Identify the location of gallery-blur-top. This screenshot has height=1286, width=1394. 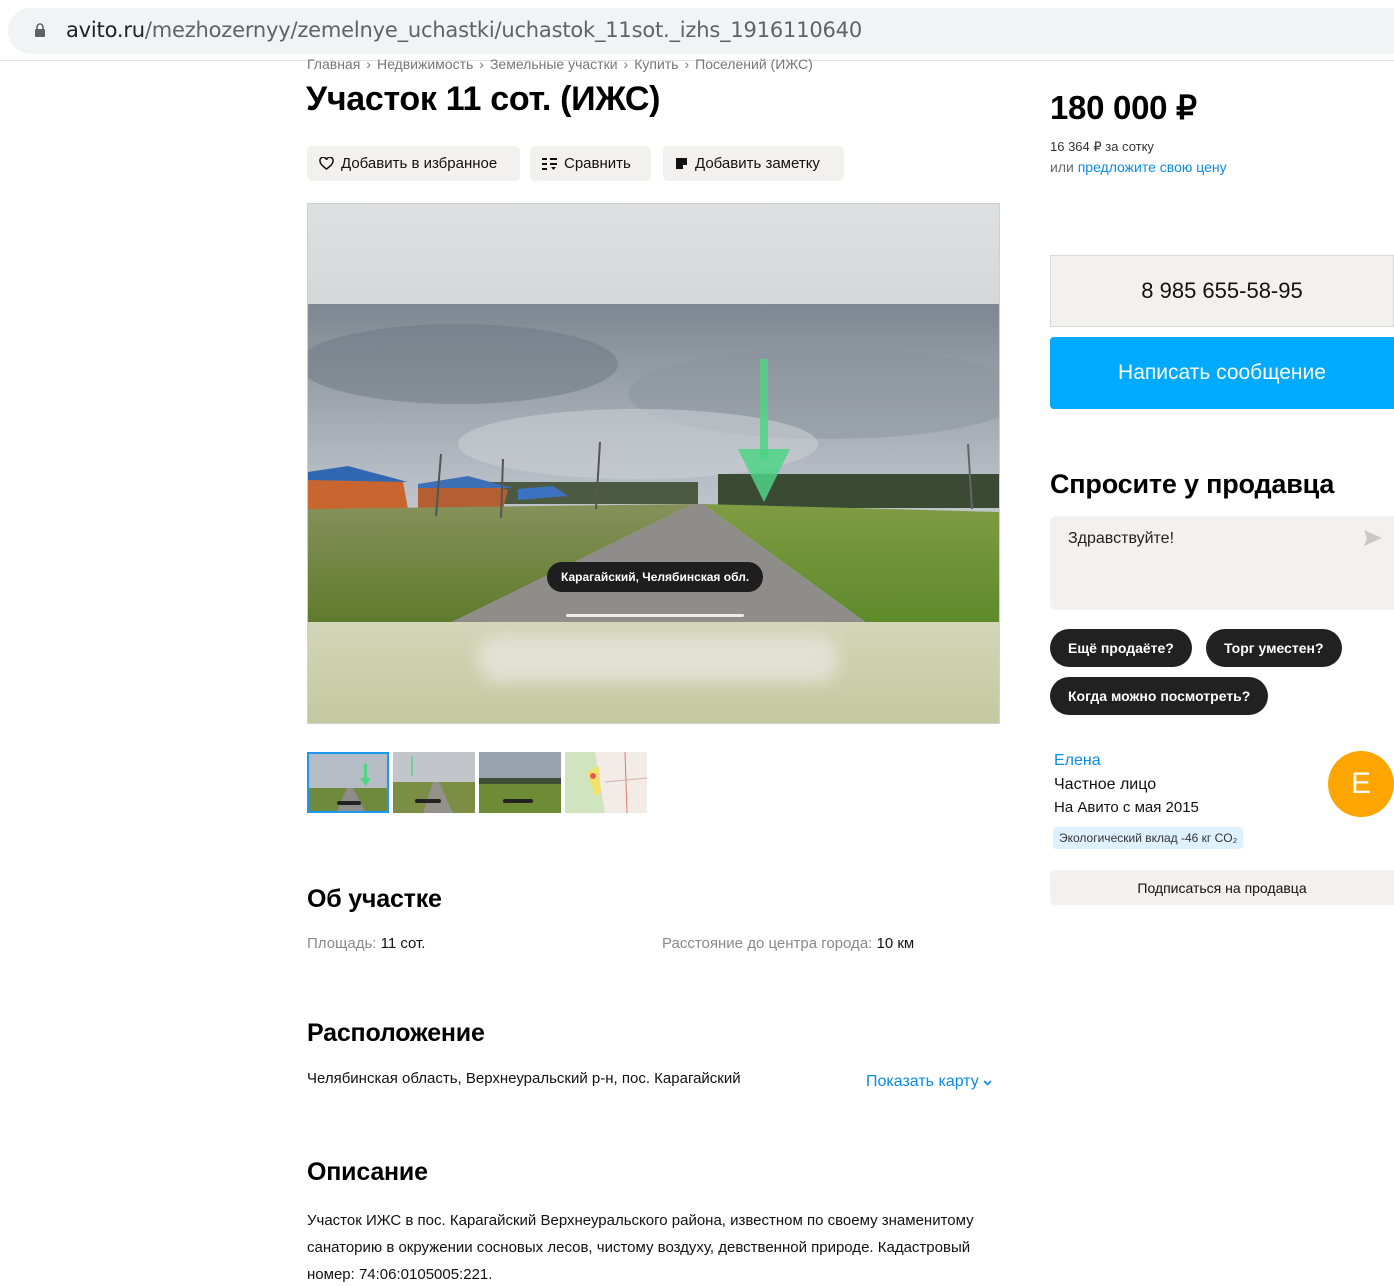
(653, 254).